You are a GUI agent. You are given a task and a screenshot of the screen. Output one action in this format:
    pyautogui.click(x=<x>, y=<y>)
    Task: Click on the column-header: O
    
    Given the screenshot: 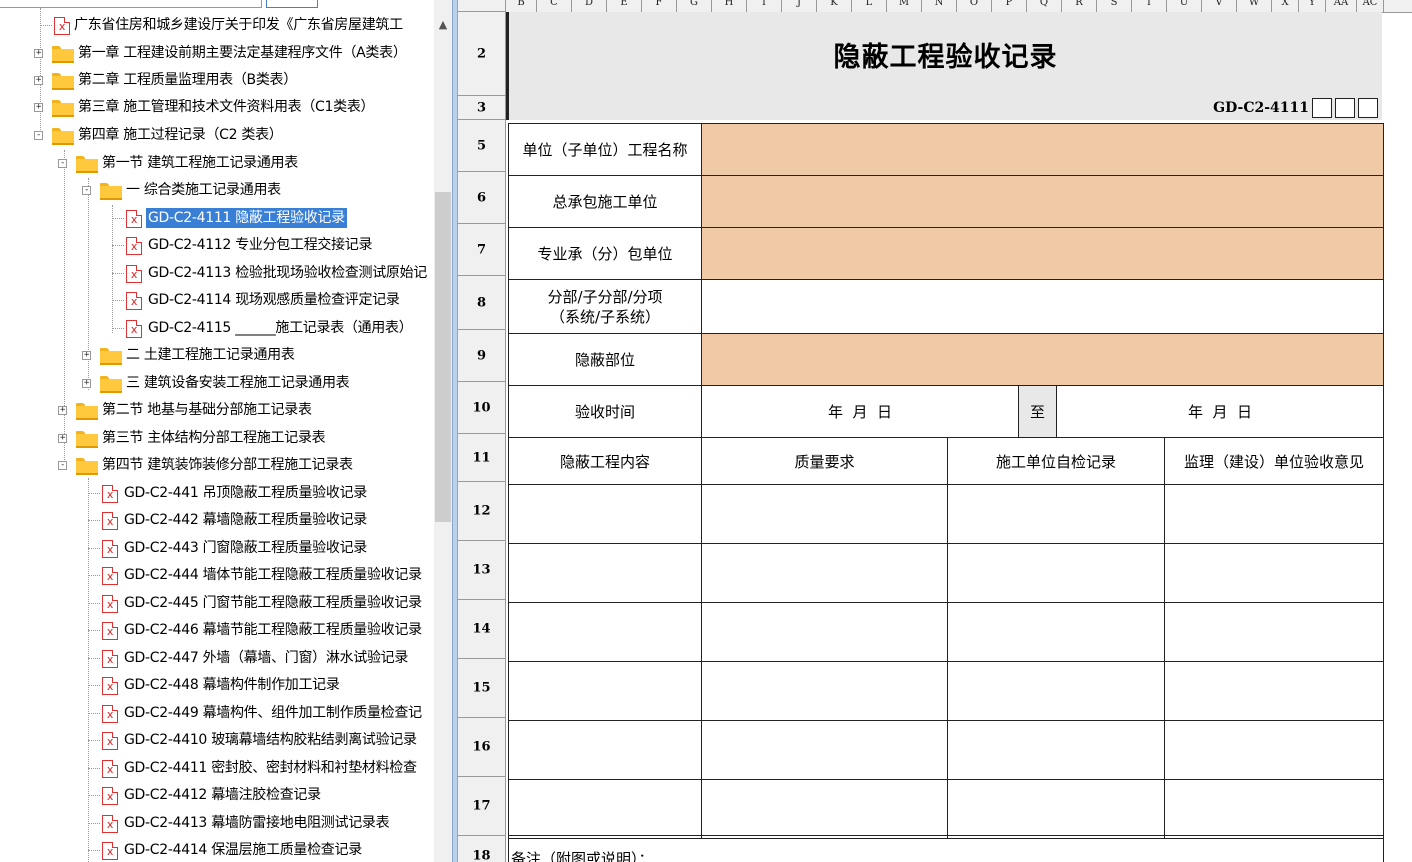 What is the action you would take?
    pyautogui.click(x=974, y=6)
    